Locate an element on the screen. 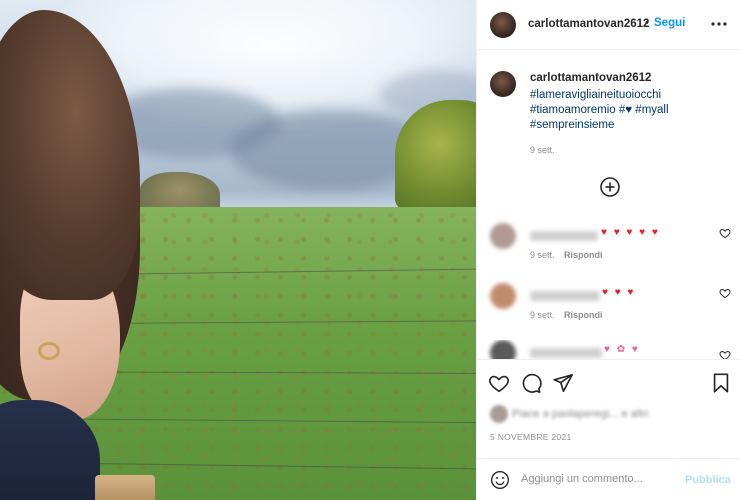  post-header: carlottamantovan2612 • Segui is located at coordinates (608, 25).